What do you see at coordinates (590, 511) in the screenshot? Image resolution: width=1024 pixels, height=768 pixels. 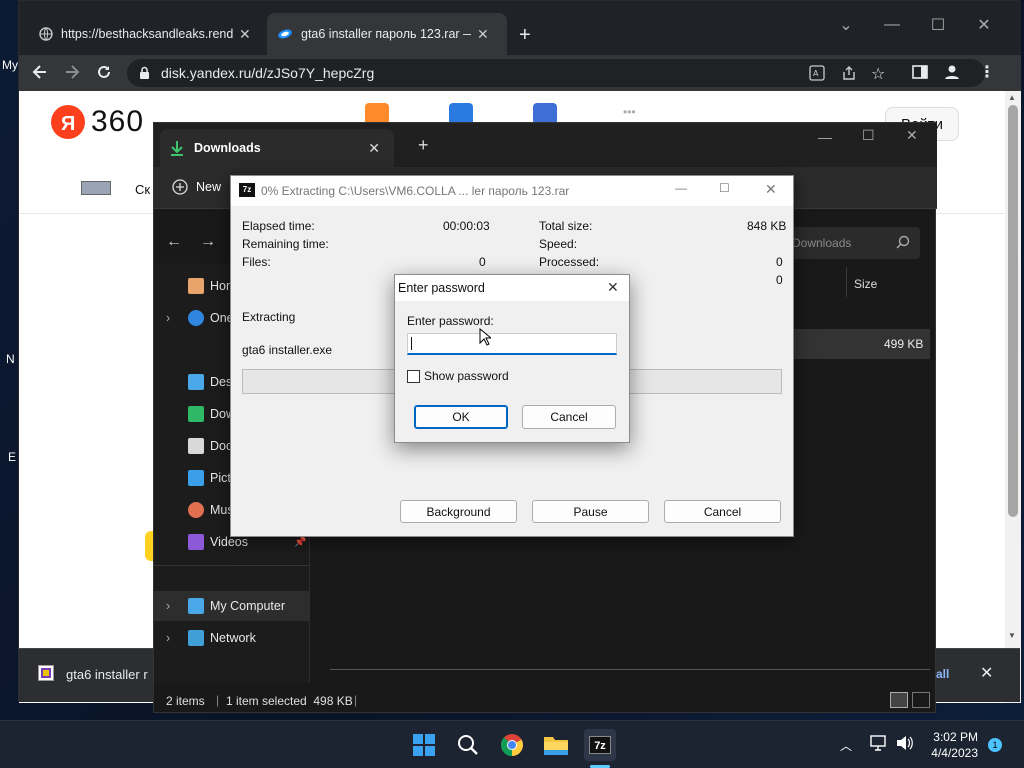 I see `pause-button: Pause` at bounding box center [590, 511].